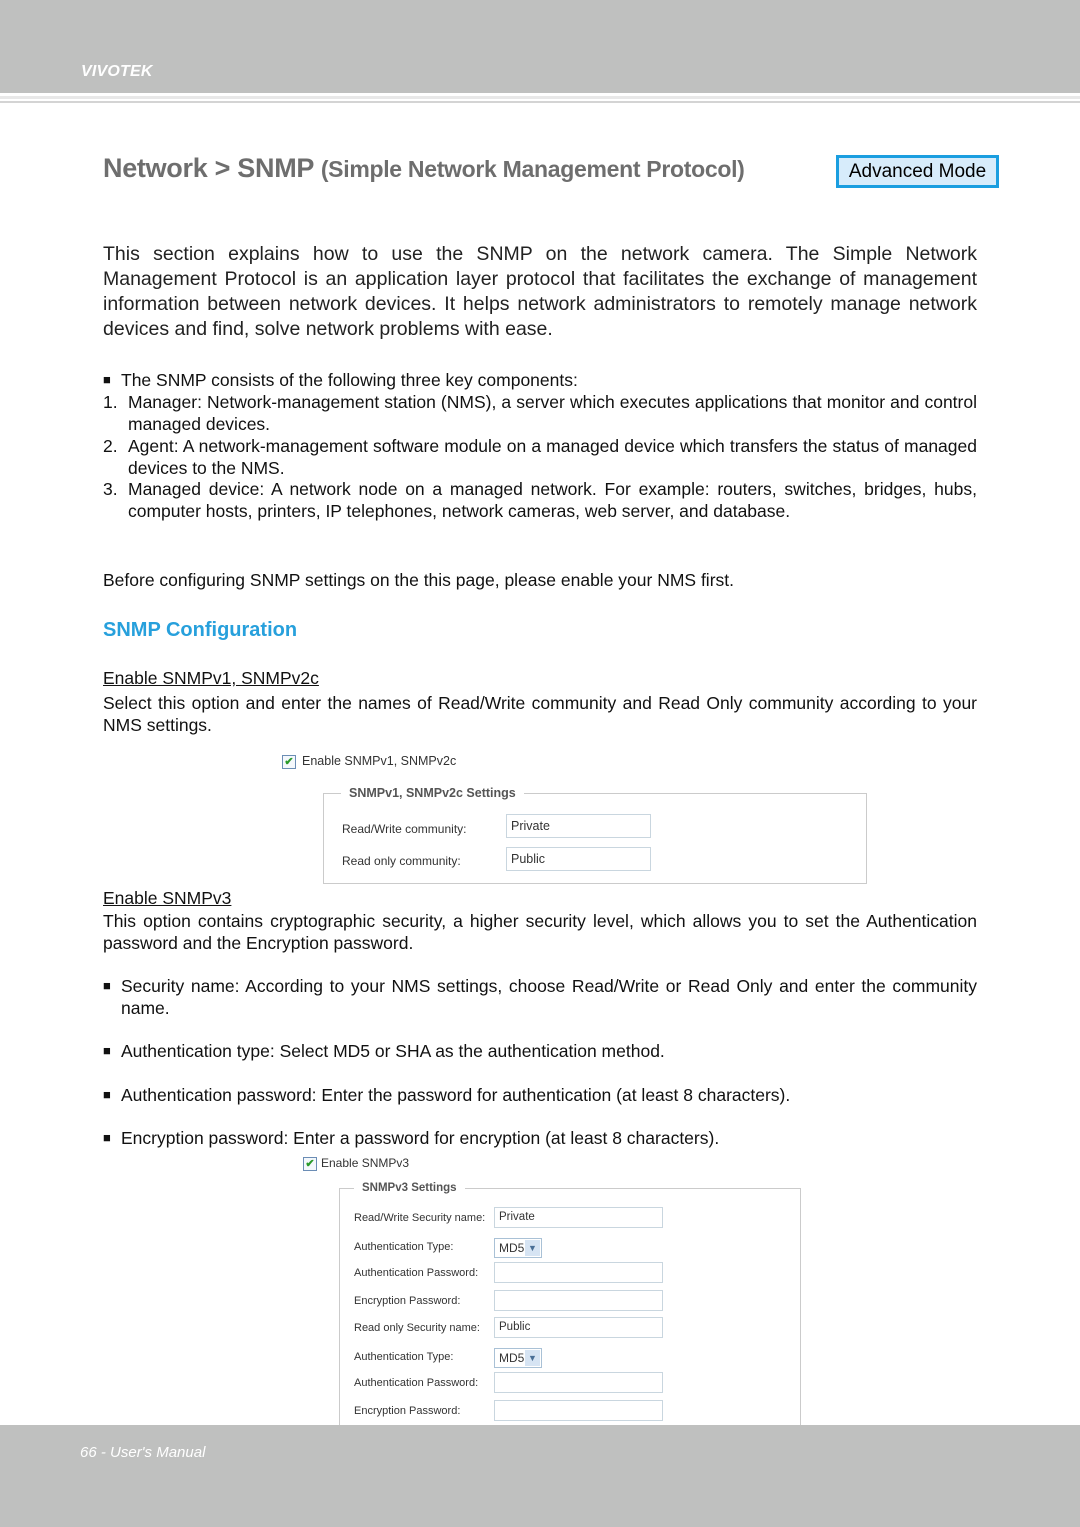 The image size is (1080, 1527). Describe the element at coordinates (211, 678) in the screenshot. I see `v1v2-heading: Enable SNMPv1, SNMPv2c` at that location.